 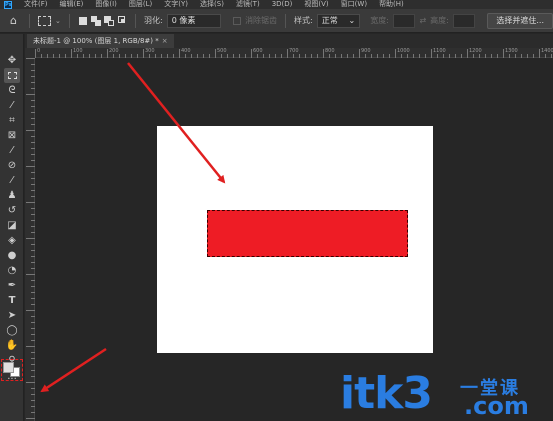 I want to click on subtract-from-selection-icon, so click(x=109, y=20).